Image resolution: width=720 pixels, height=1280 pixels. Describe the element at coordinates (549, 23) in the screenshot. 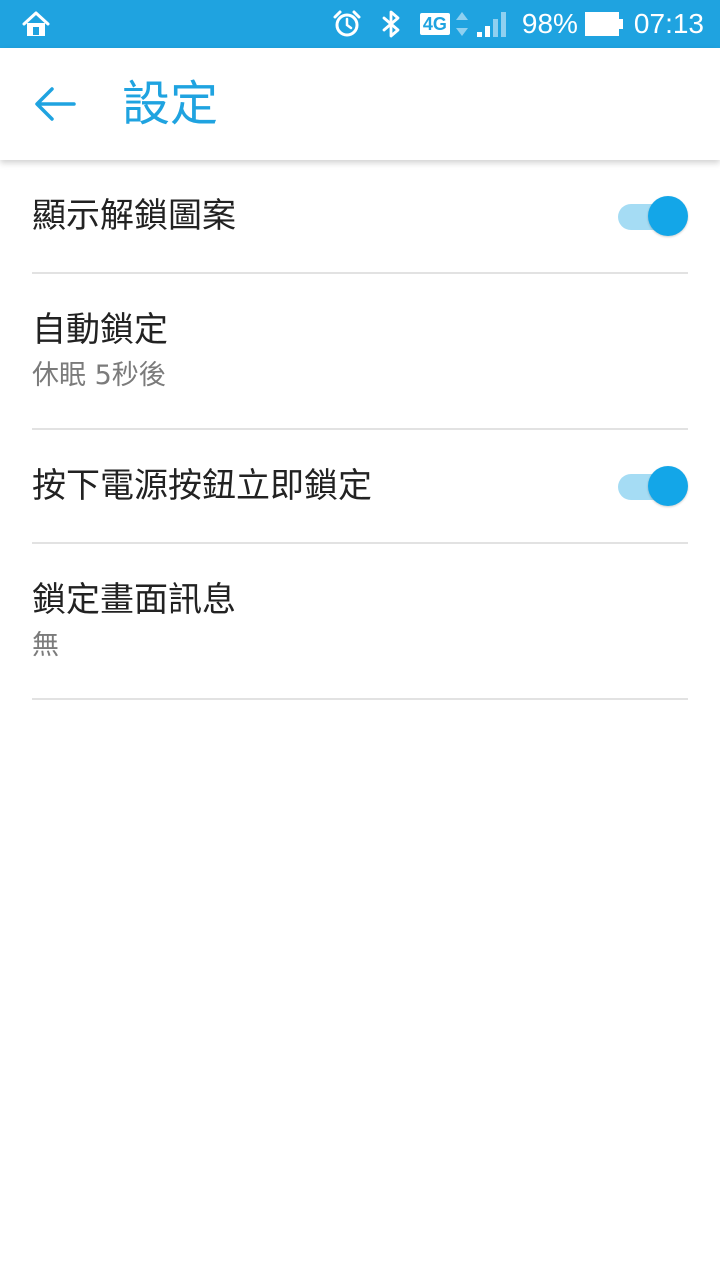

I see `battery-percent: 98%` at that location.